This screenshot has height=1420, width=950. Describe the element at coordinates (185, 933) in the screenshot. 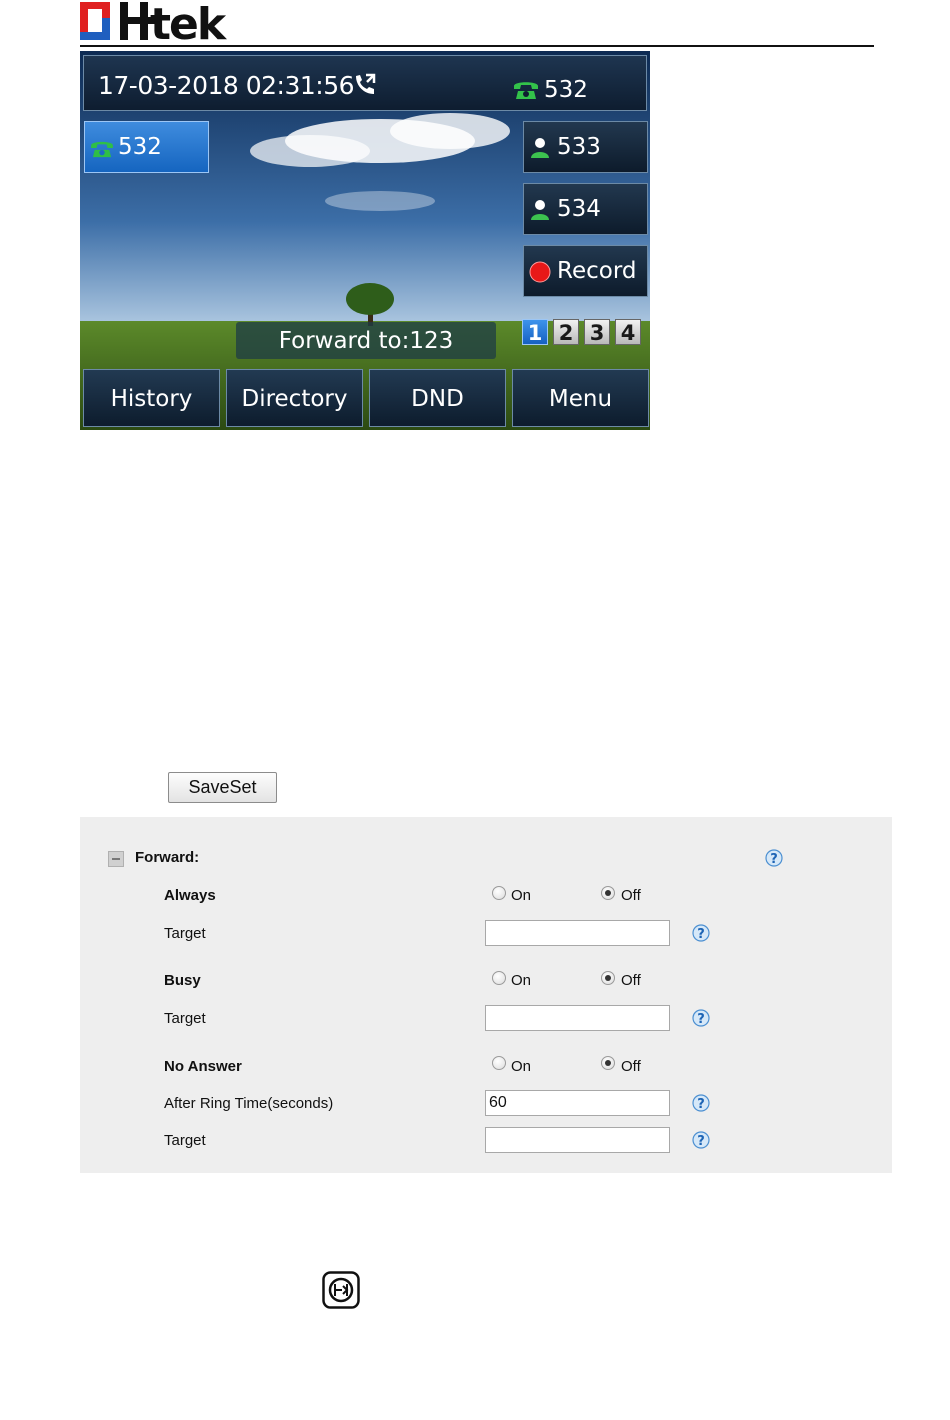

I see `always-target-label: Target` at that location.